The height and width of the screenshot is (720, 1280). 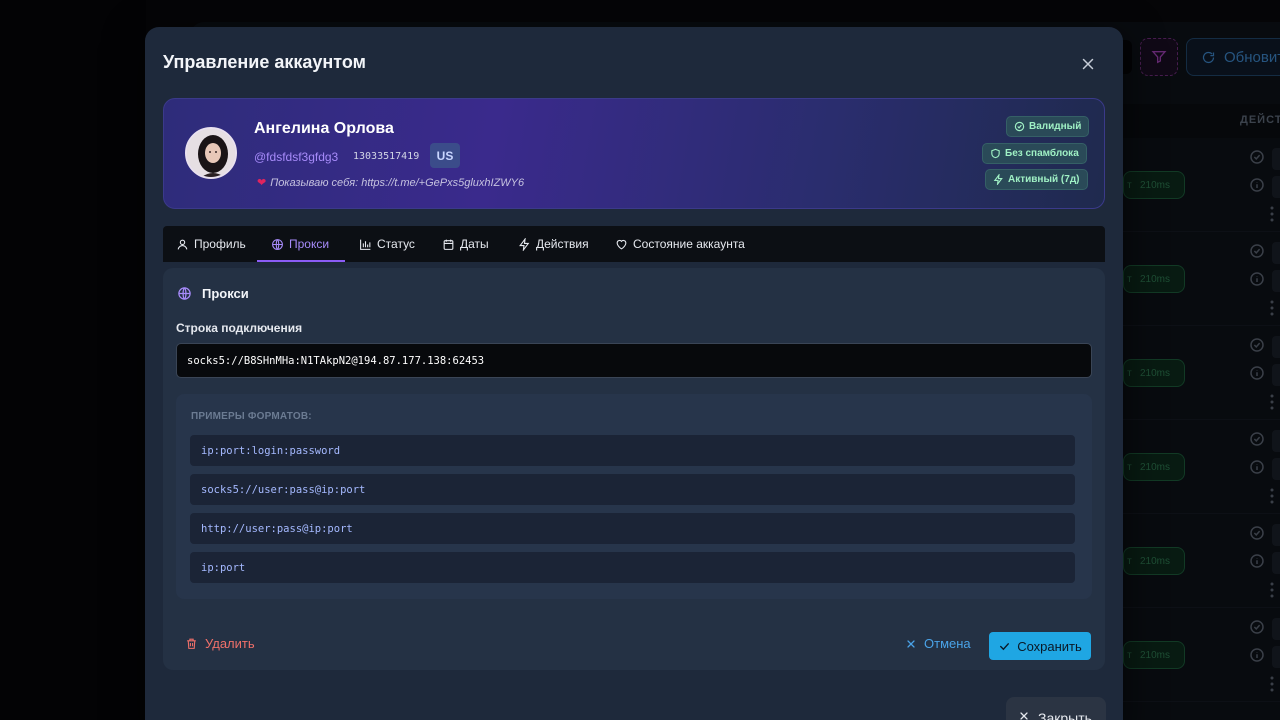 What do you see at coordinates (239, 328) in the screenshot?
I see `connection-string-label: Строка подключения` at bounding box center [239, 328].